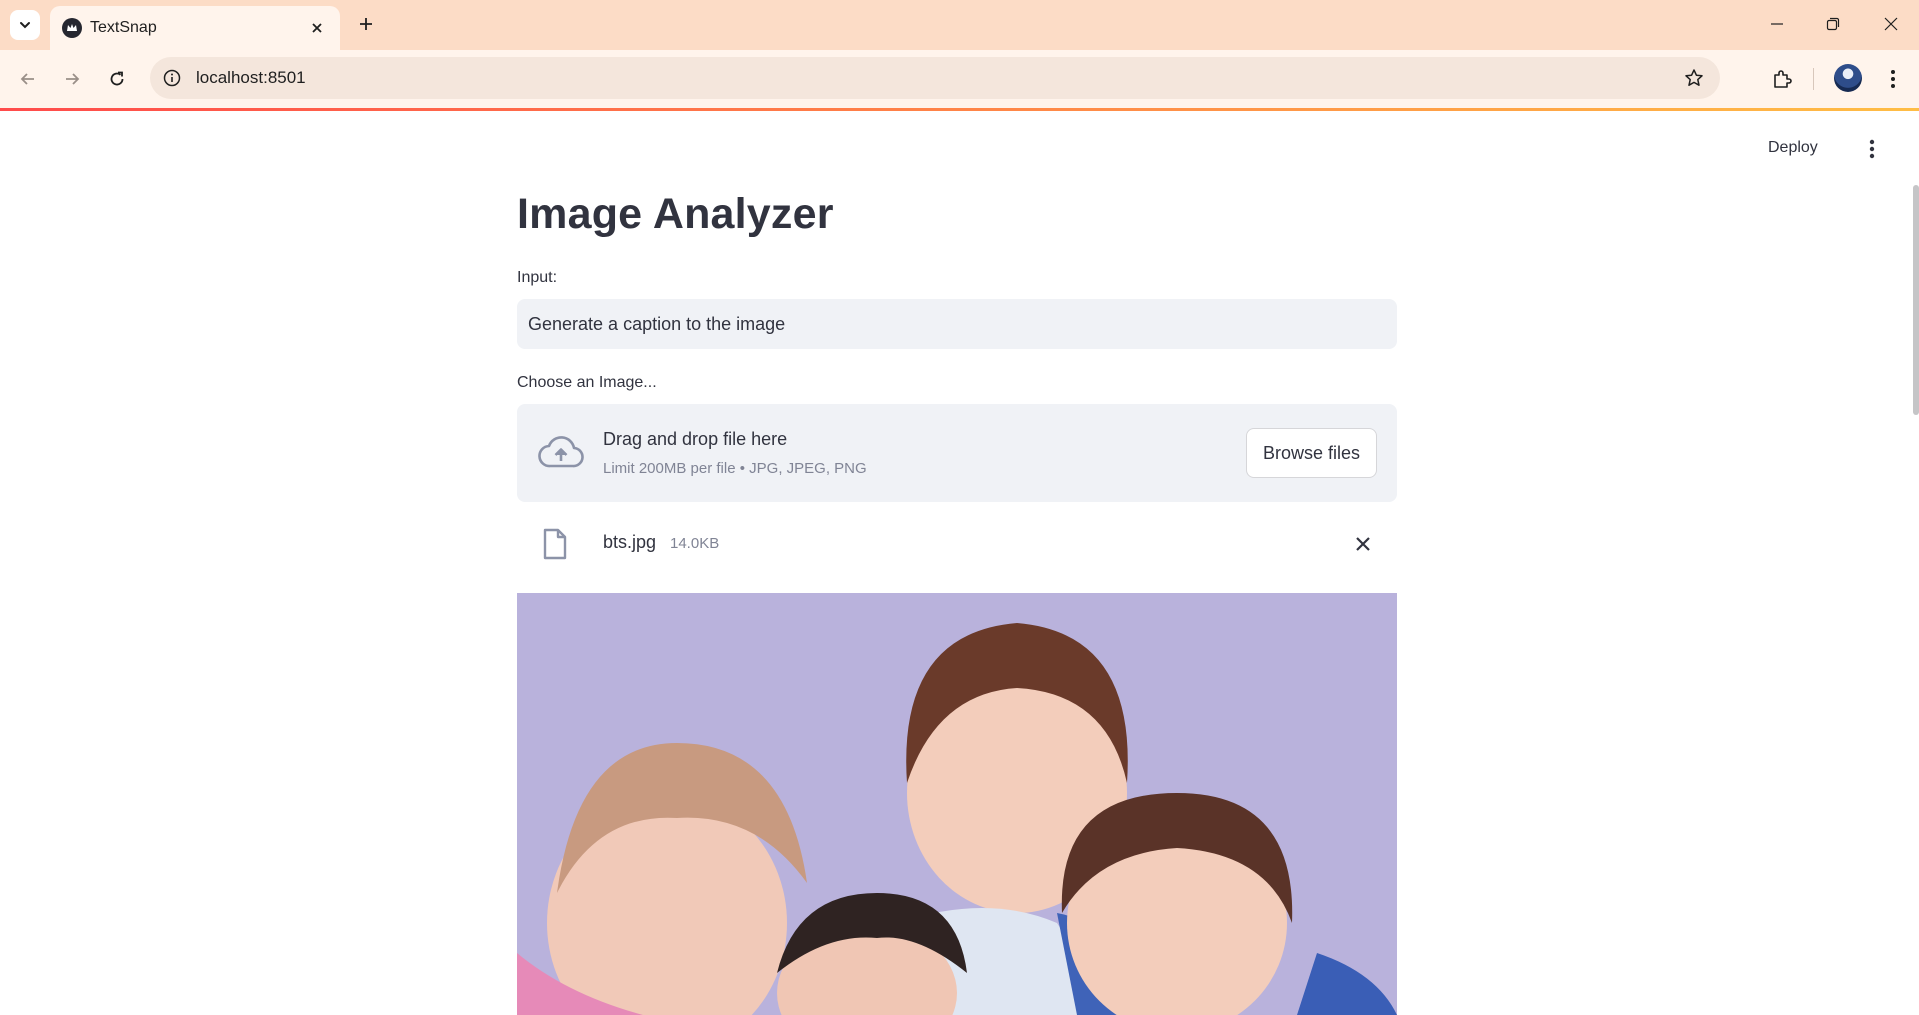 This screenshot has width=1919, height=1015. I want to click on puzzle-icon, so click(1783, 79).